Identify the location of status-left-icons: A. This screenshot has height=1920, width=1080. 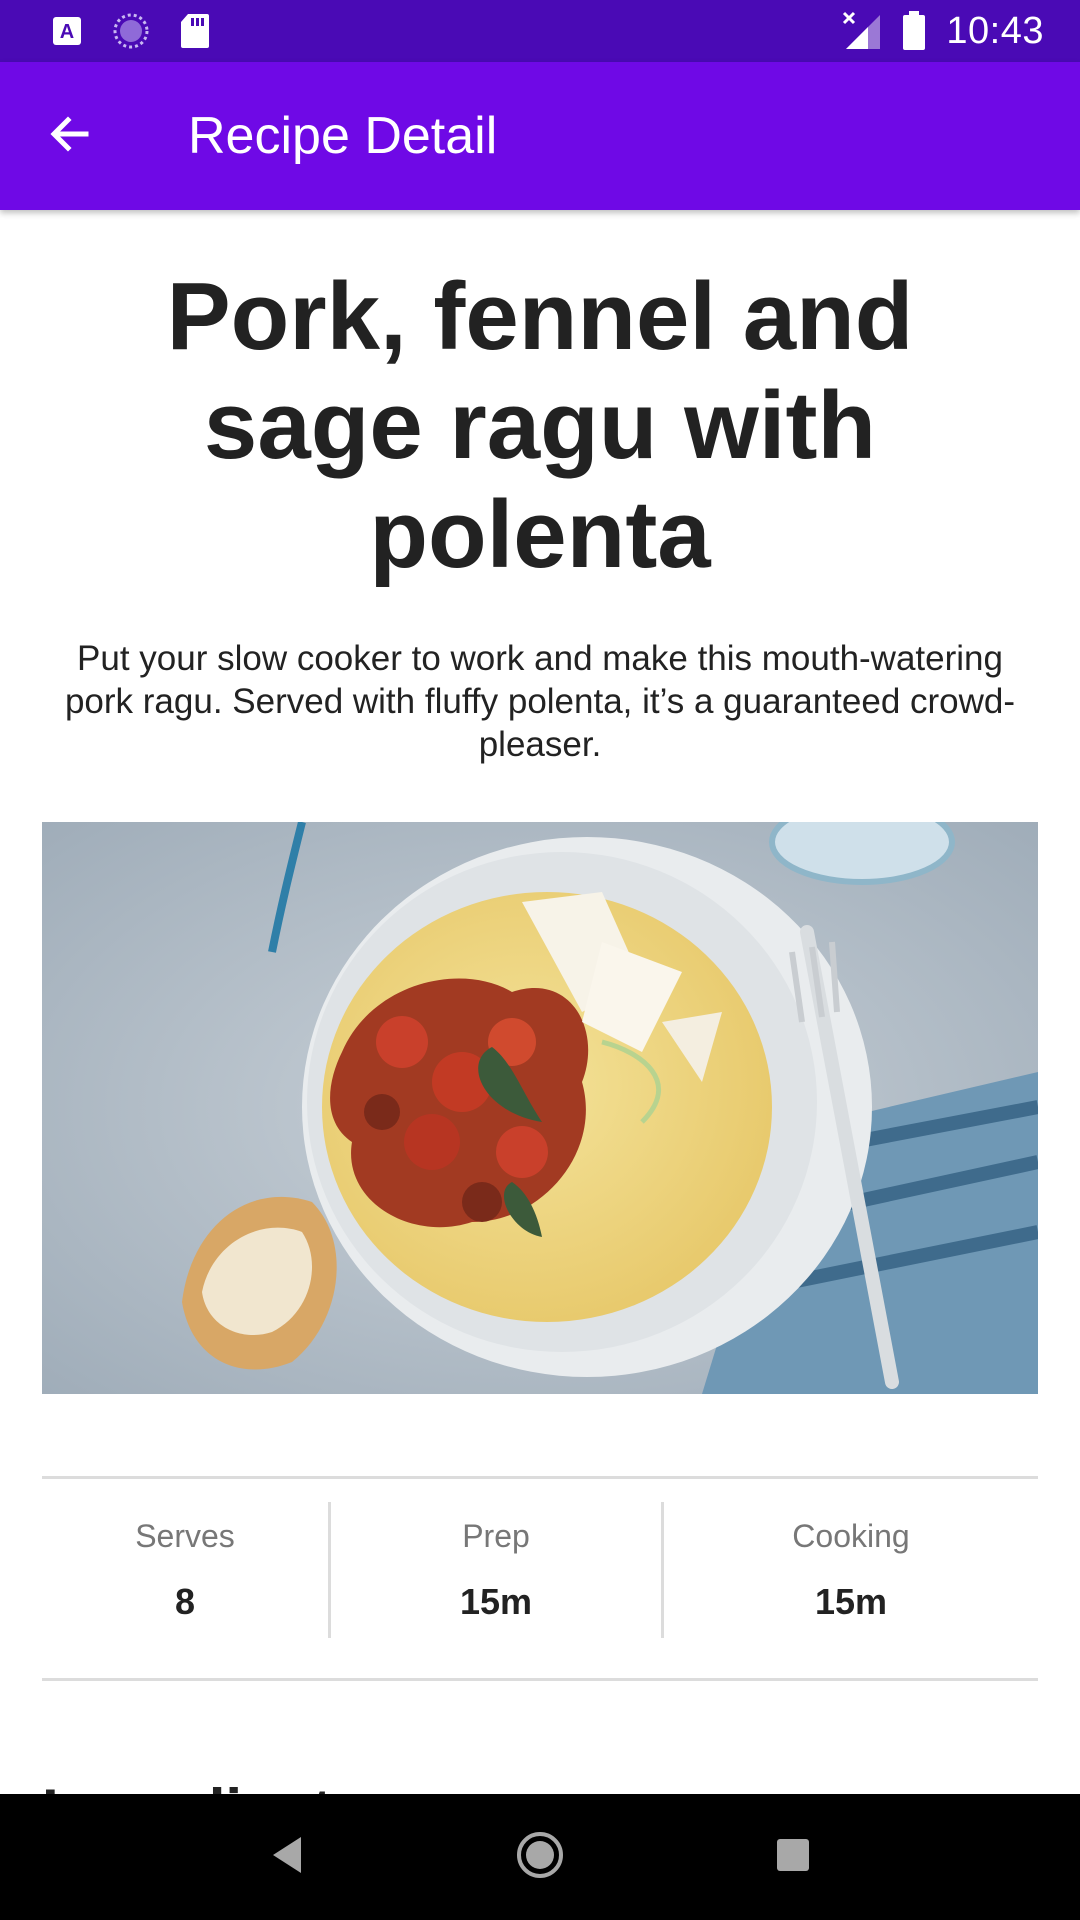
(146, 31).